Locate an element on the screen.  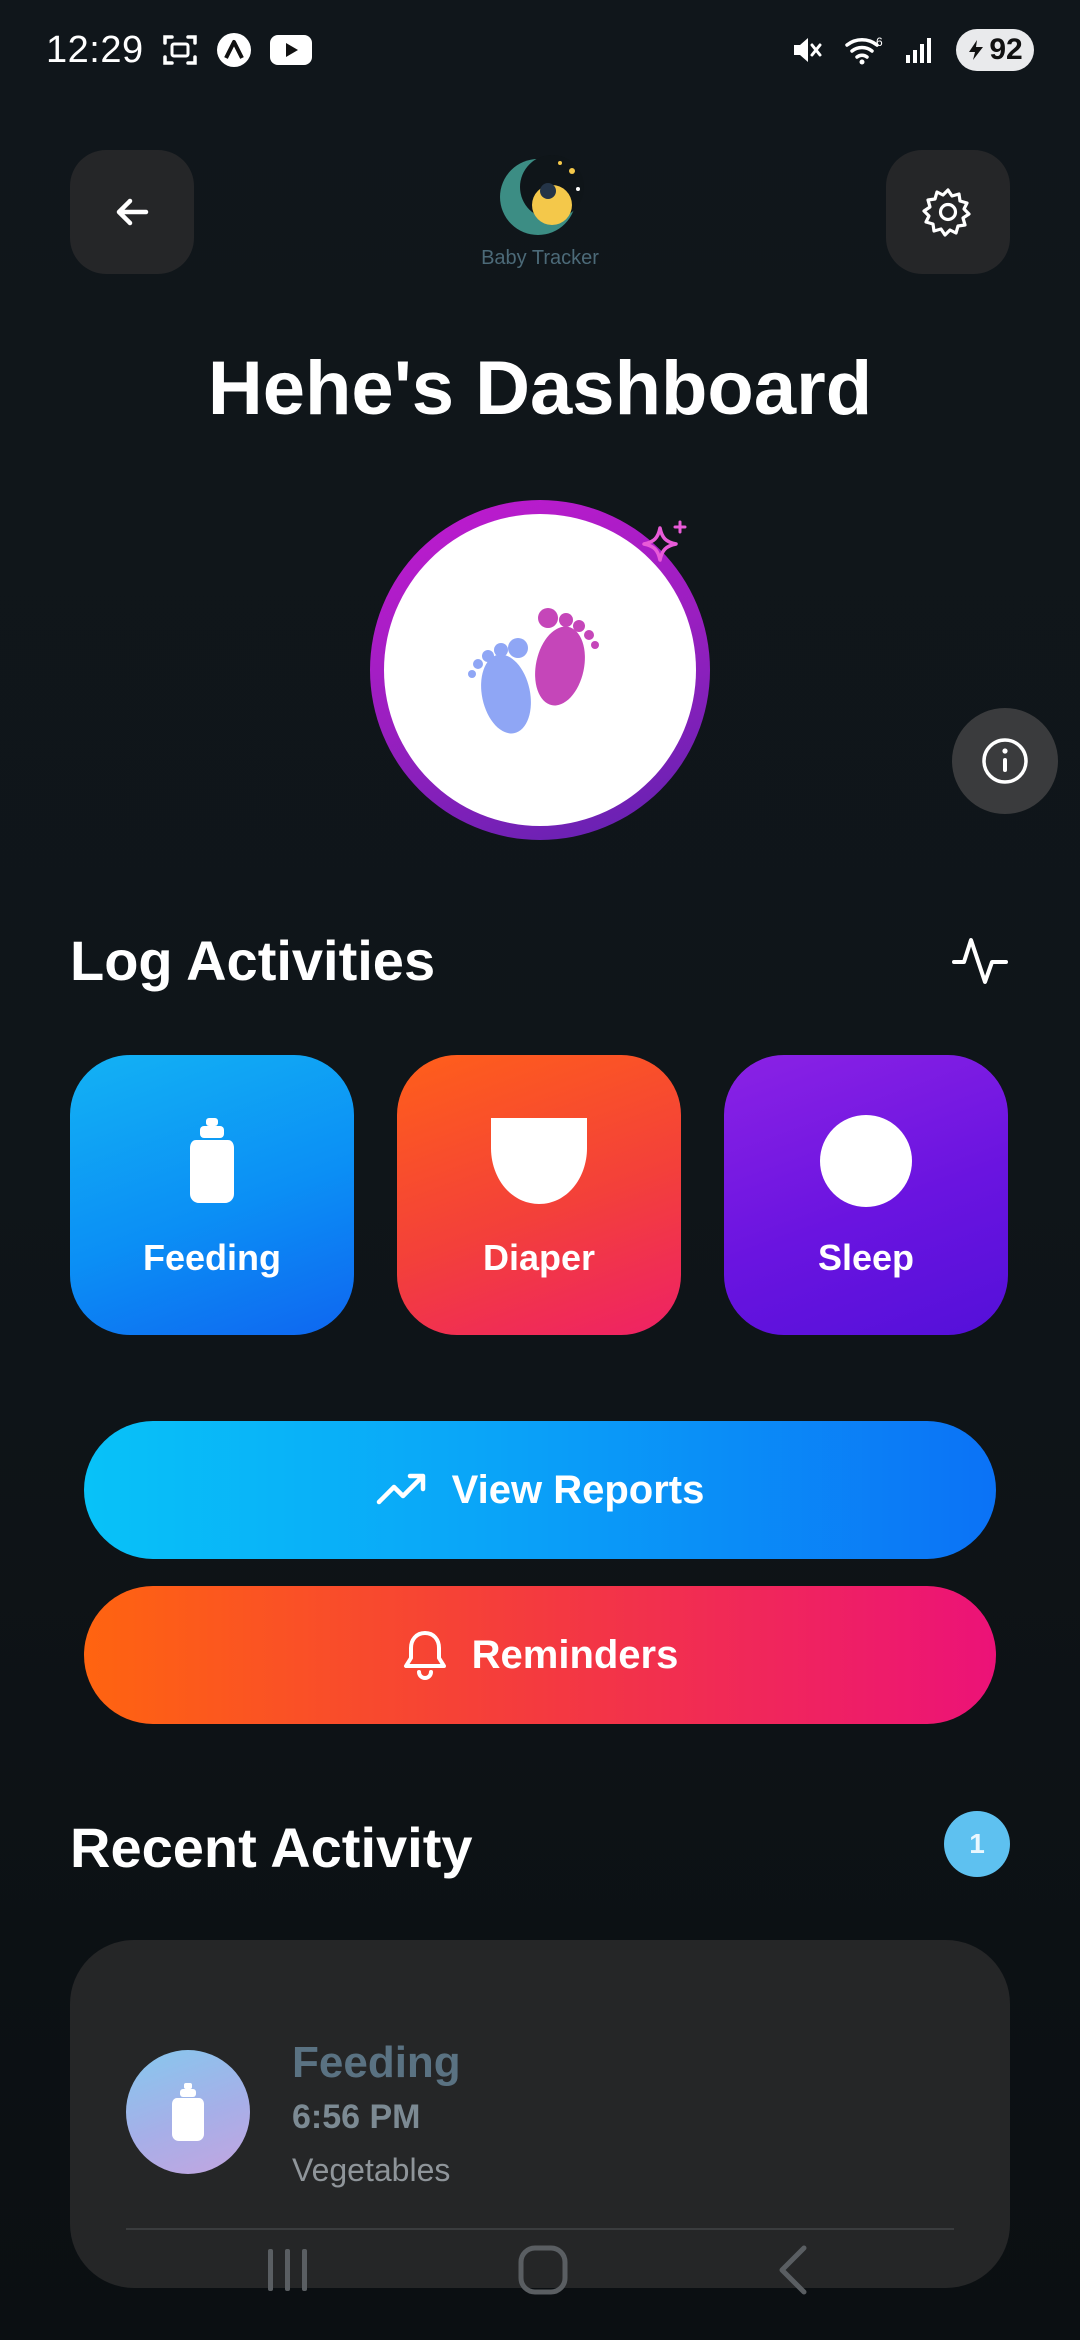
back-button is located at coordinates (132, 212).